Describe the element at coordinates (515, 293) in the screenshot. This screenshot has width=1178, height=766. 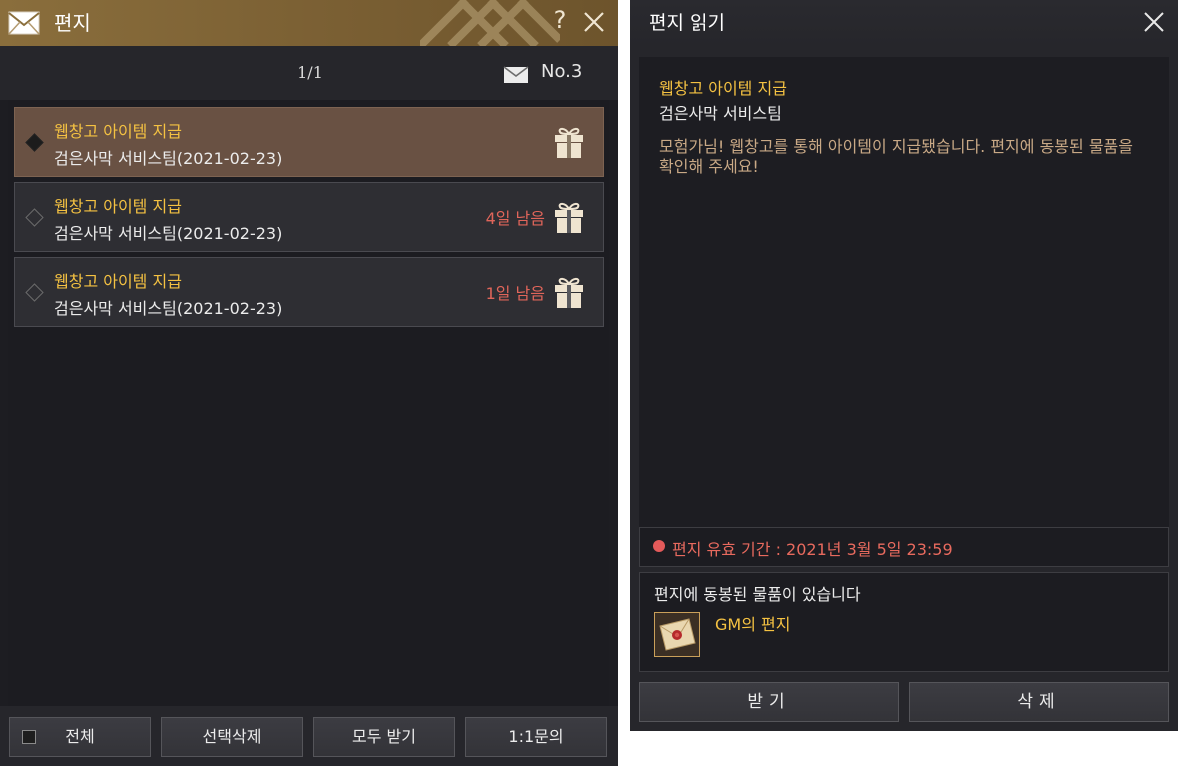
I see `mail-remaining: 1일 남음` at that location.